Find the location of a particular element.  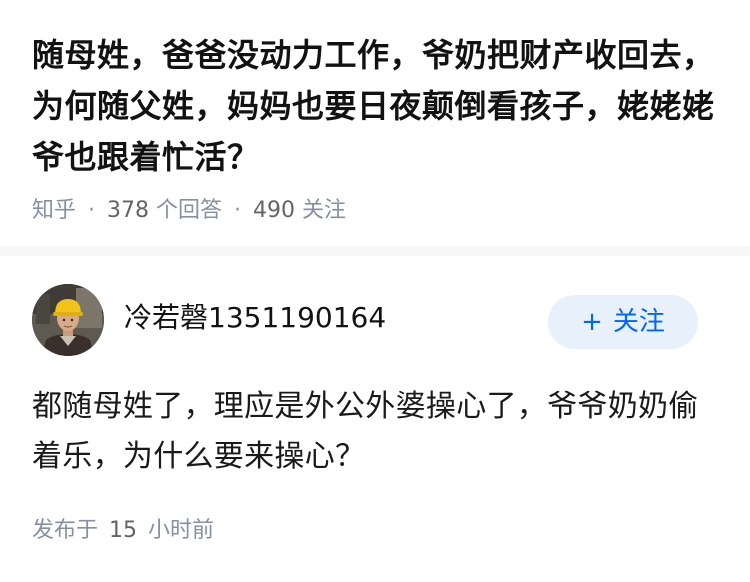

plus-icon: + is located at coordinates (592, 322).